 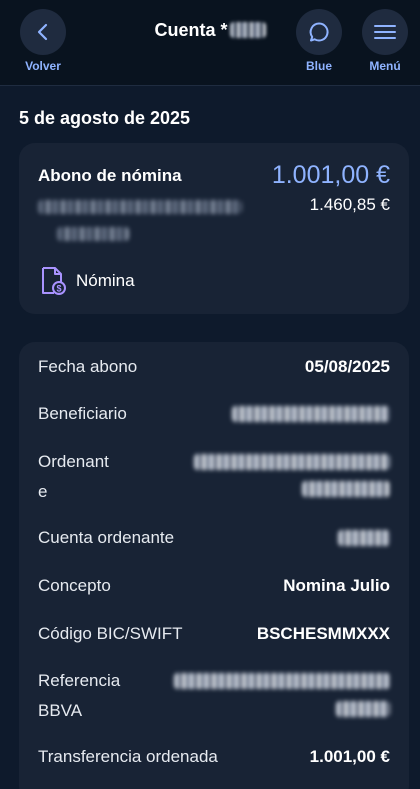 What do you see at coordinates (214, 538) in the screenshot?
I see `detail-row-cuenta-ordenante: Cuenta ordenante` at bounding box center [214, 538].